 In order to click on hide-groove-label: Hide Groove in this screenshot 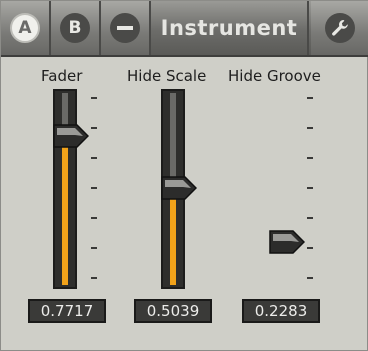, I will do `click(274, 76)`.